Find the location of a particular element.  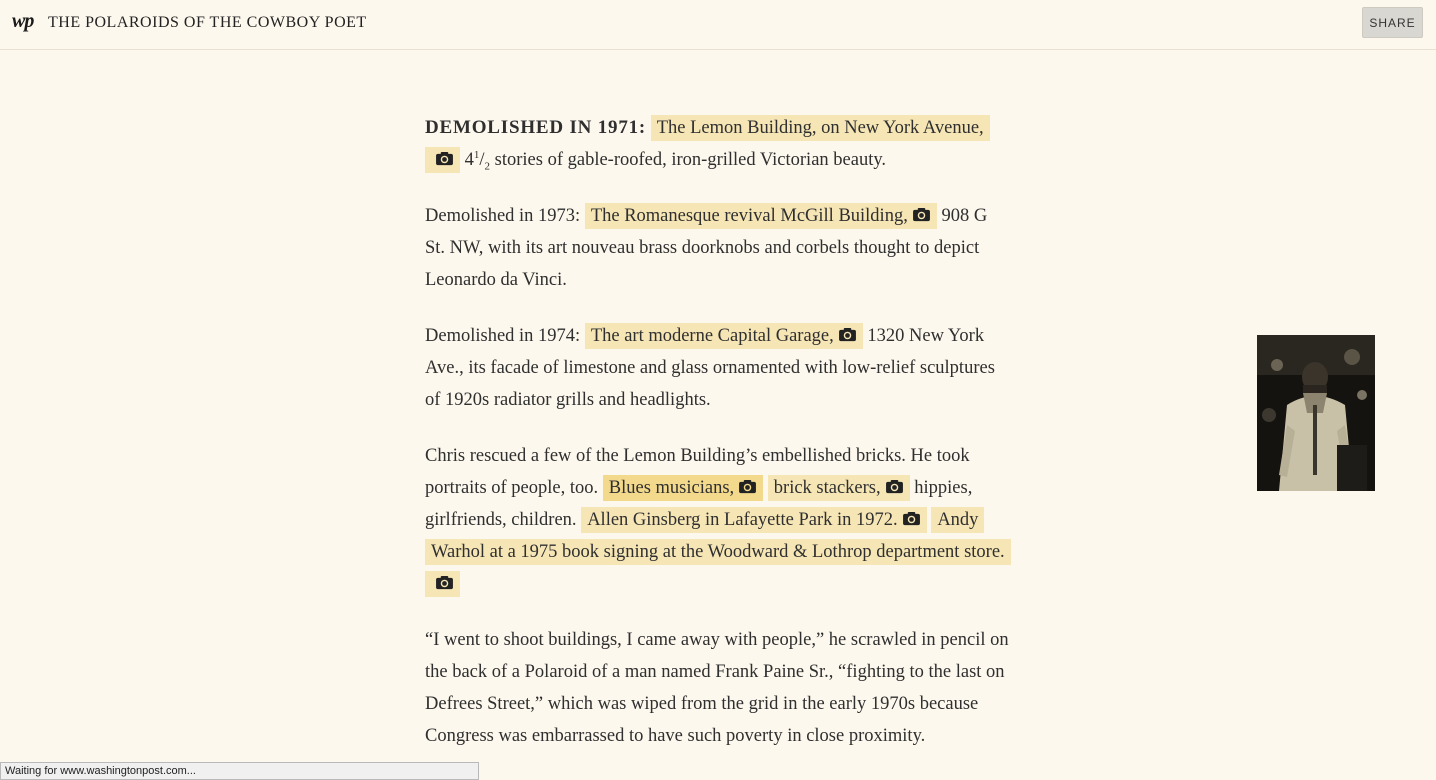

photo-link-label: The Romanesque revival McGill Building, is located at coordinates (749, 216).